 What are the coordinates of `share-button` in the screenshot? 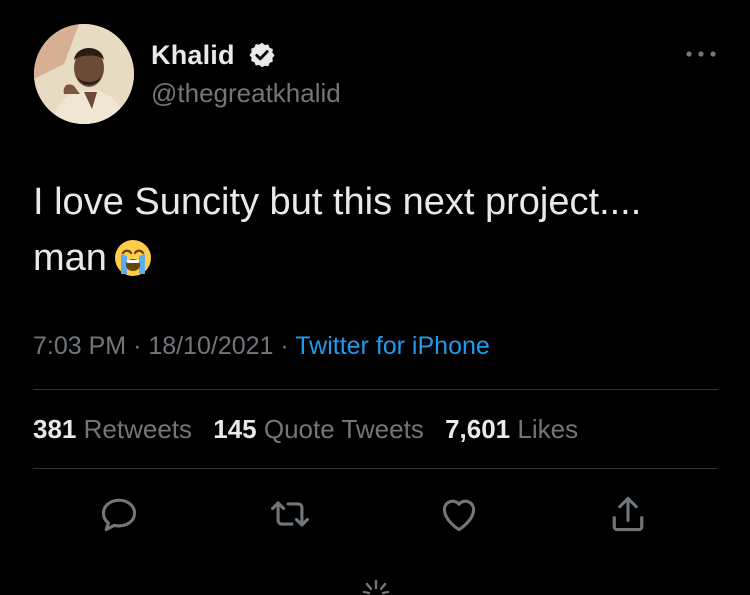 It's located at (628, 514).